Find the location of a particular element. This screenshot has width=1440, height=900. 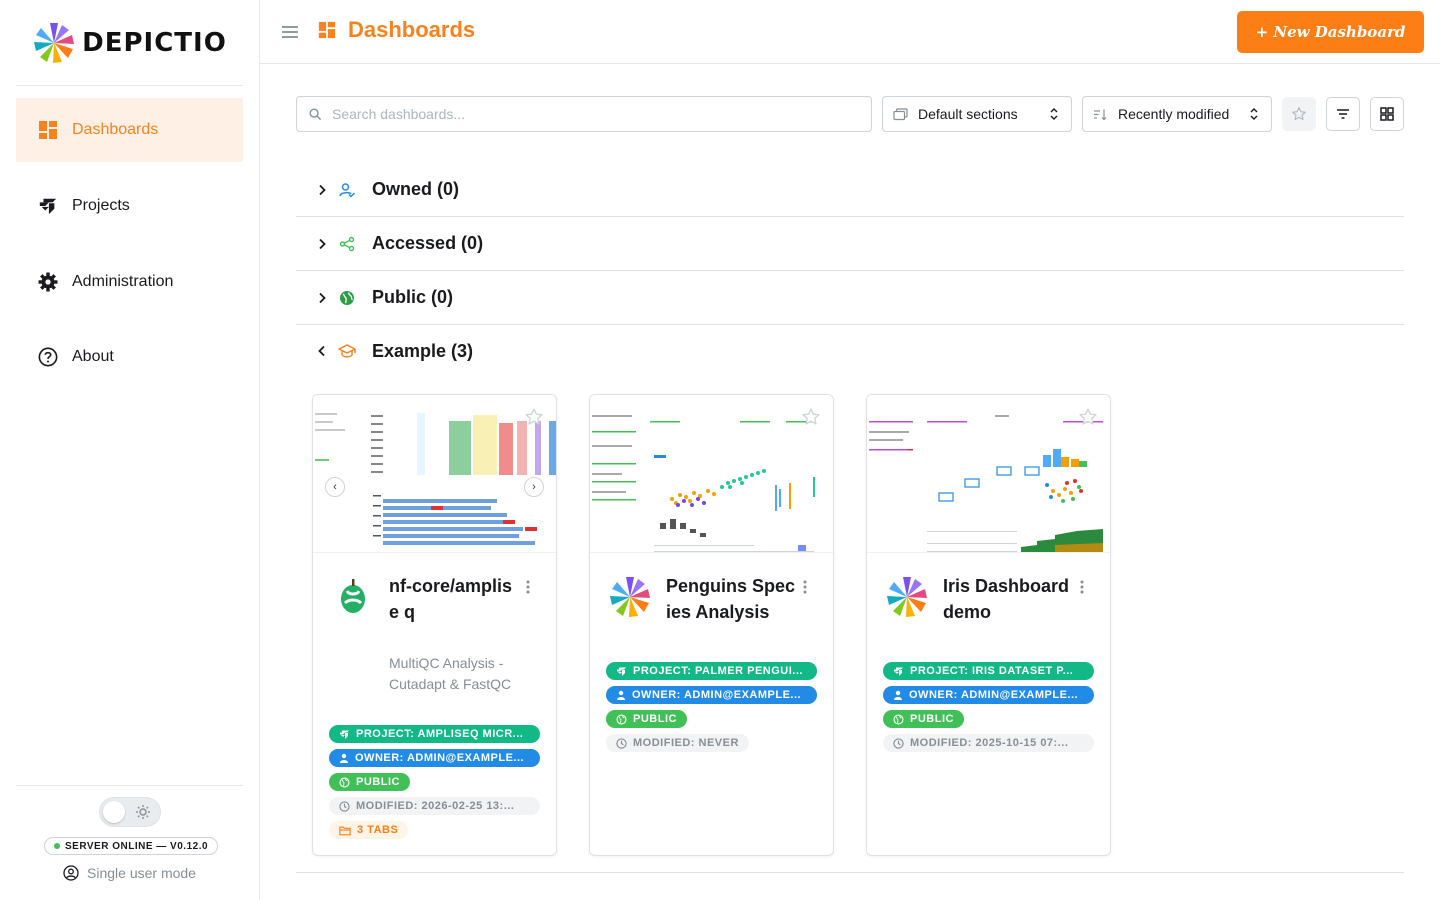

nf-core-logo-icon is located at coordinates (353, 596).